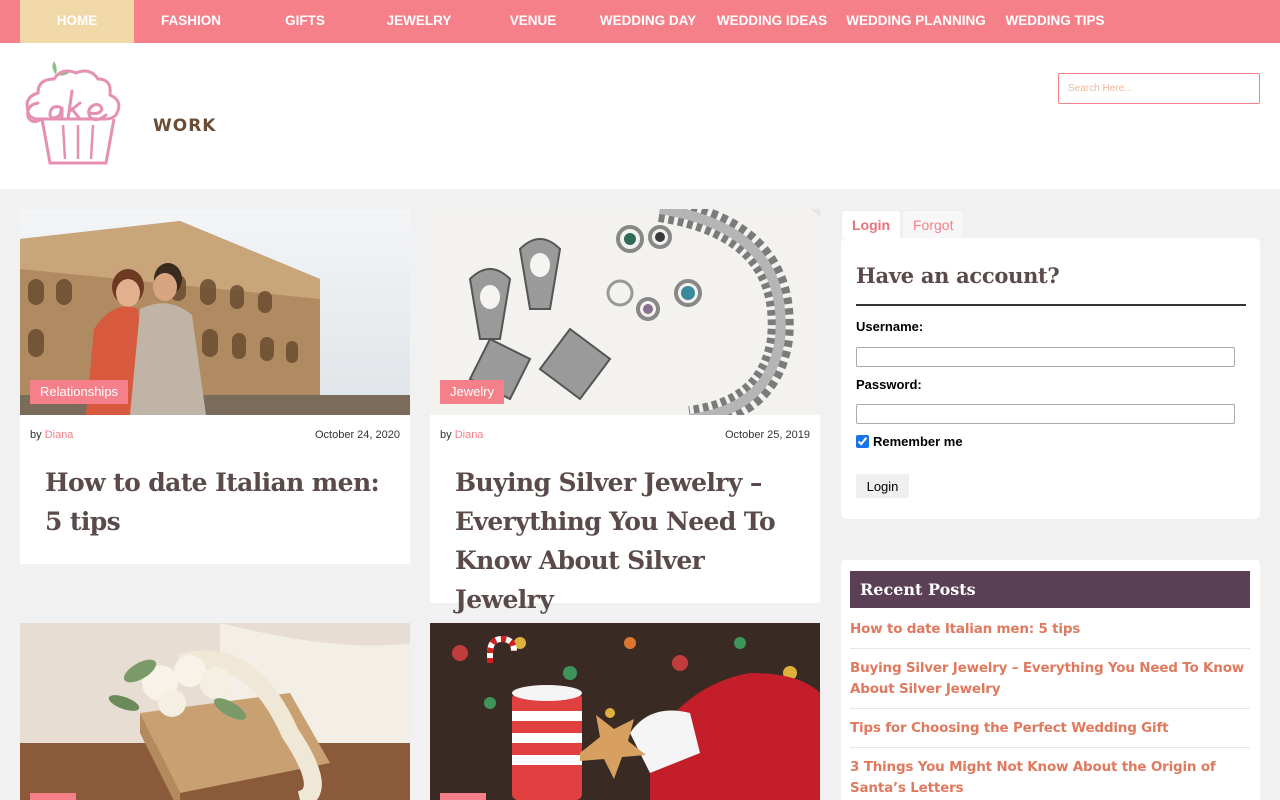  I want to click on login-button: Login, so click(882, 486).